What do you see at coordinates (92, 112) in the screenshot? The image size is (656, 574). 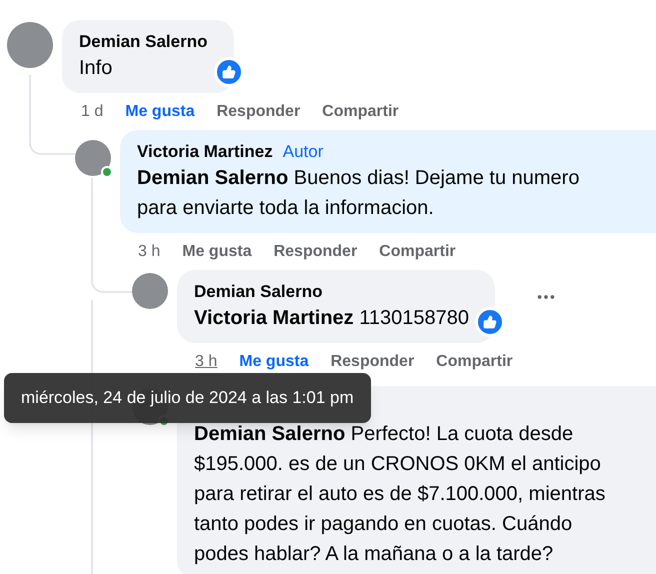 I see `comment-time: 1 d` at bounding box center [92, 112].